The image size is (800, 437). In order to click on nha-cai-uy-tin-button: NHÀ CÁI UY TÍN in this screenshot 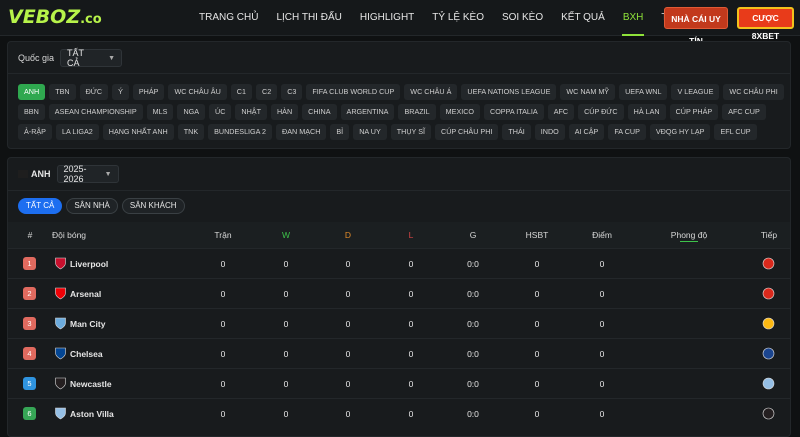, I will do `click(696, 26)`.